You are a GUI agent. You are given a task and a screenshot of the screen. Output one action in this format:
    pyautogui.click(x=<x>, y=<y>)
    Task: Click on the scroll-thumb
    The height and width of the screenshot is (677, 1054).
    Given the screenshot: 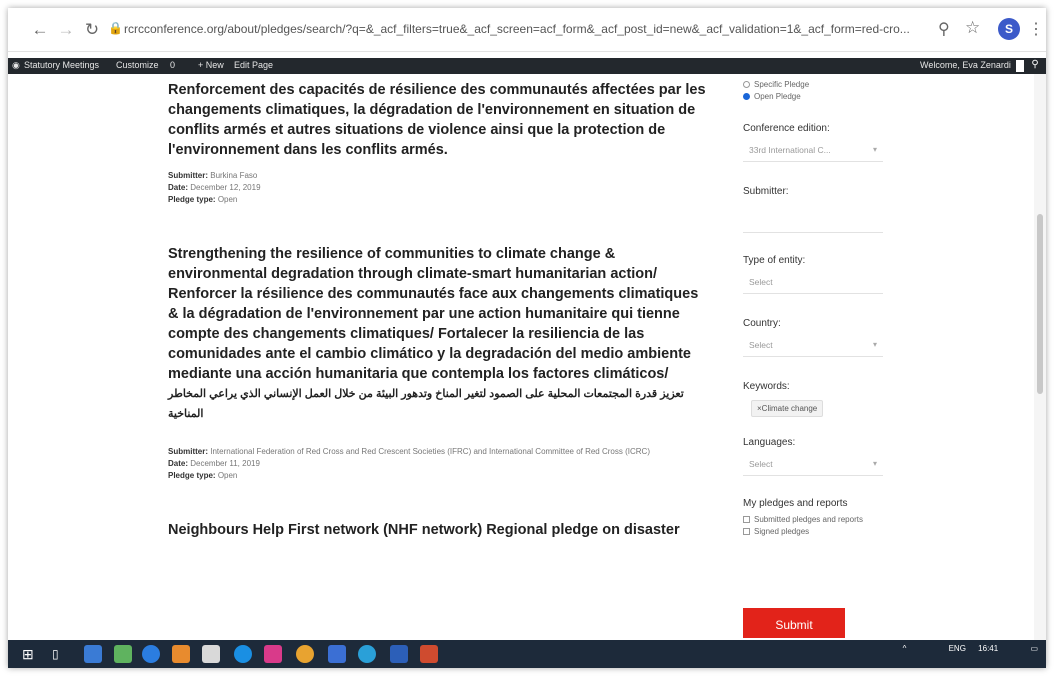 What is the action you would take?
    pyautogui.click(x=1040, y=304)
    